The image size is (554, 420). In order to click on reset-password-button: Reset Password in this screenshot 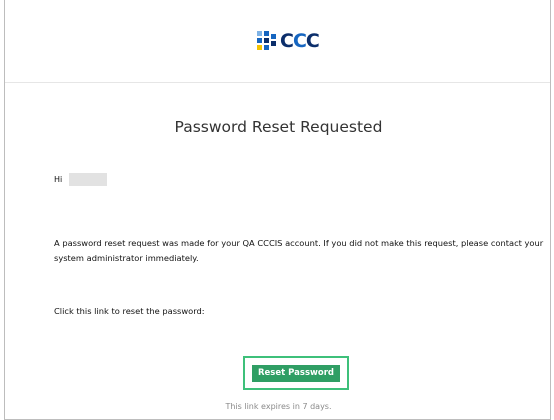, I will do `click(296, 373)`.